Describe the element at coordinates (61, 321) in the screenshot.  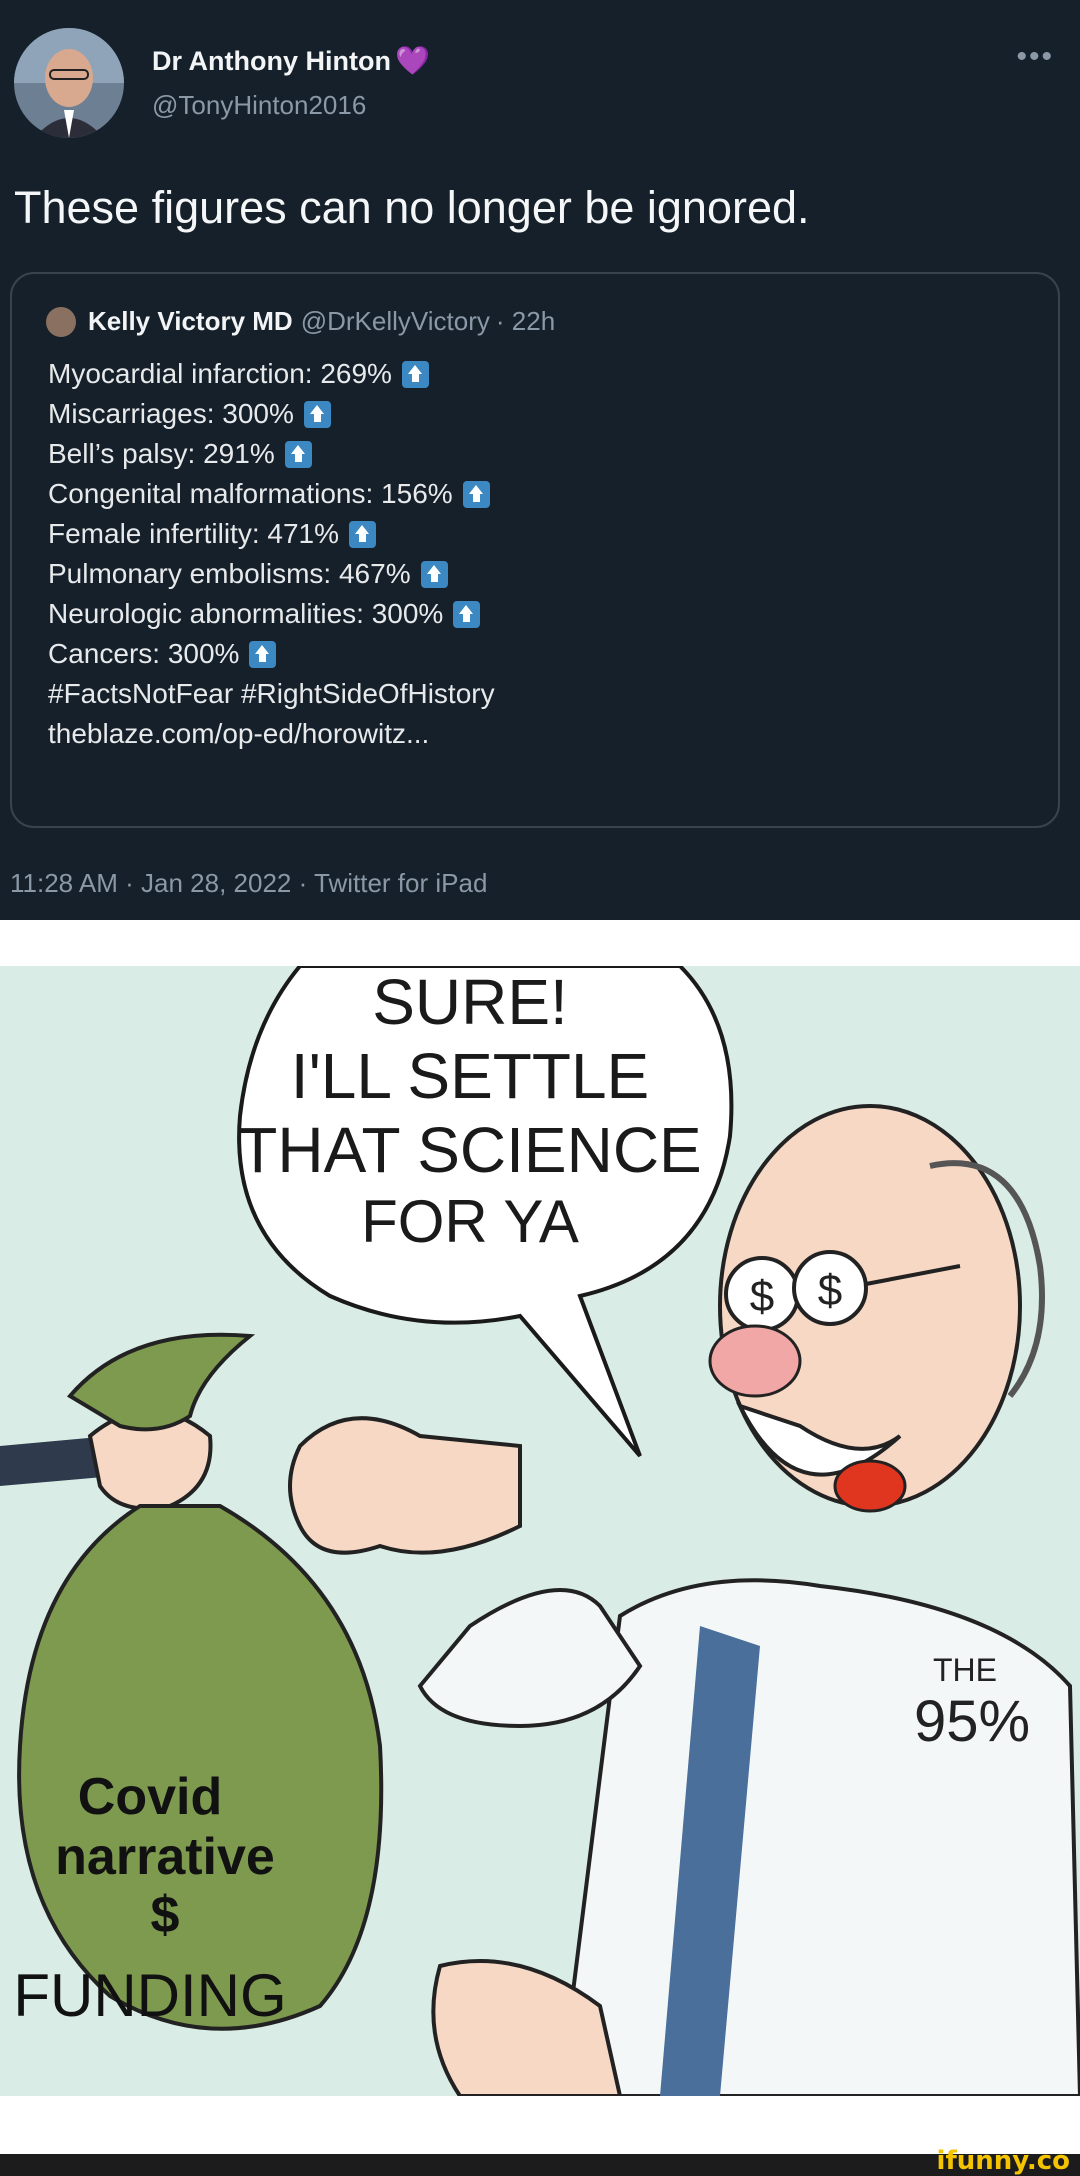
I see `quote-author-avatar` at that location.